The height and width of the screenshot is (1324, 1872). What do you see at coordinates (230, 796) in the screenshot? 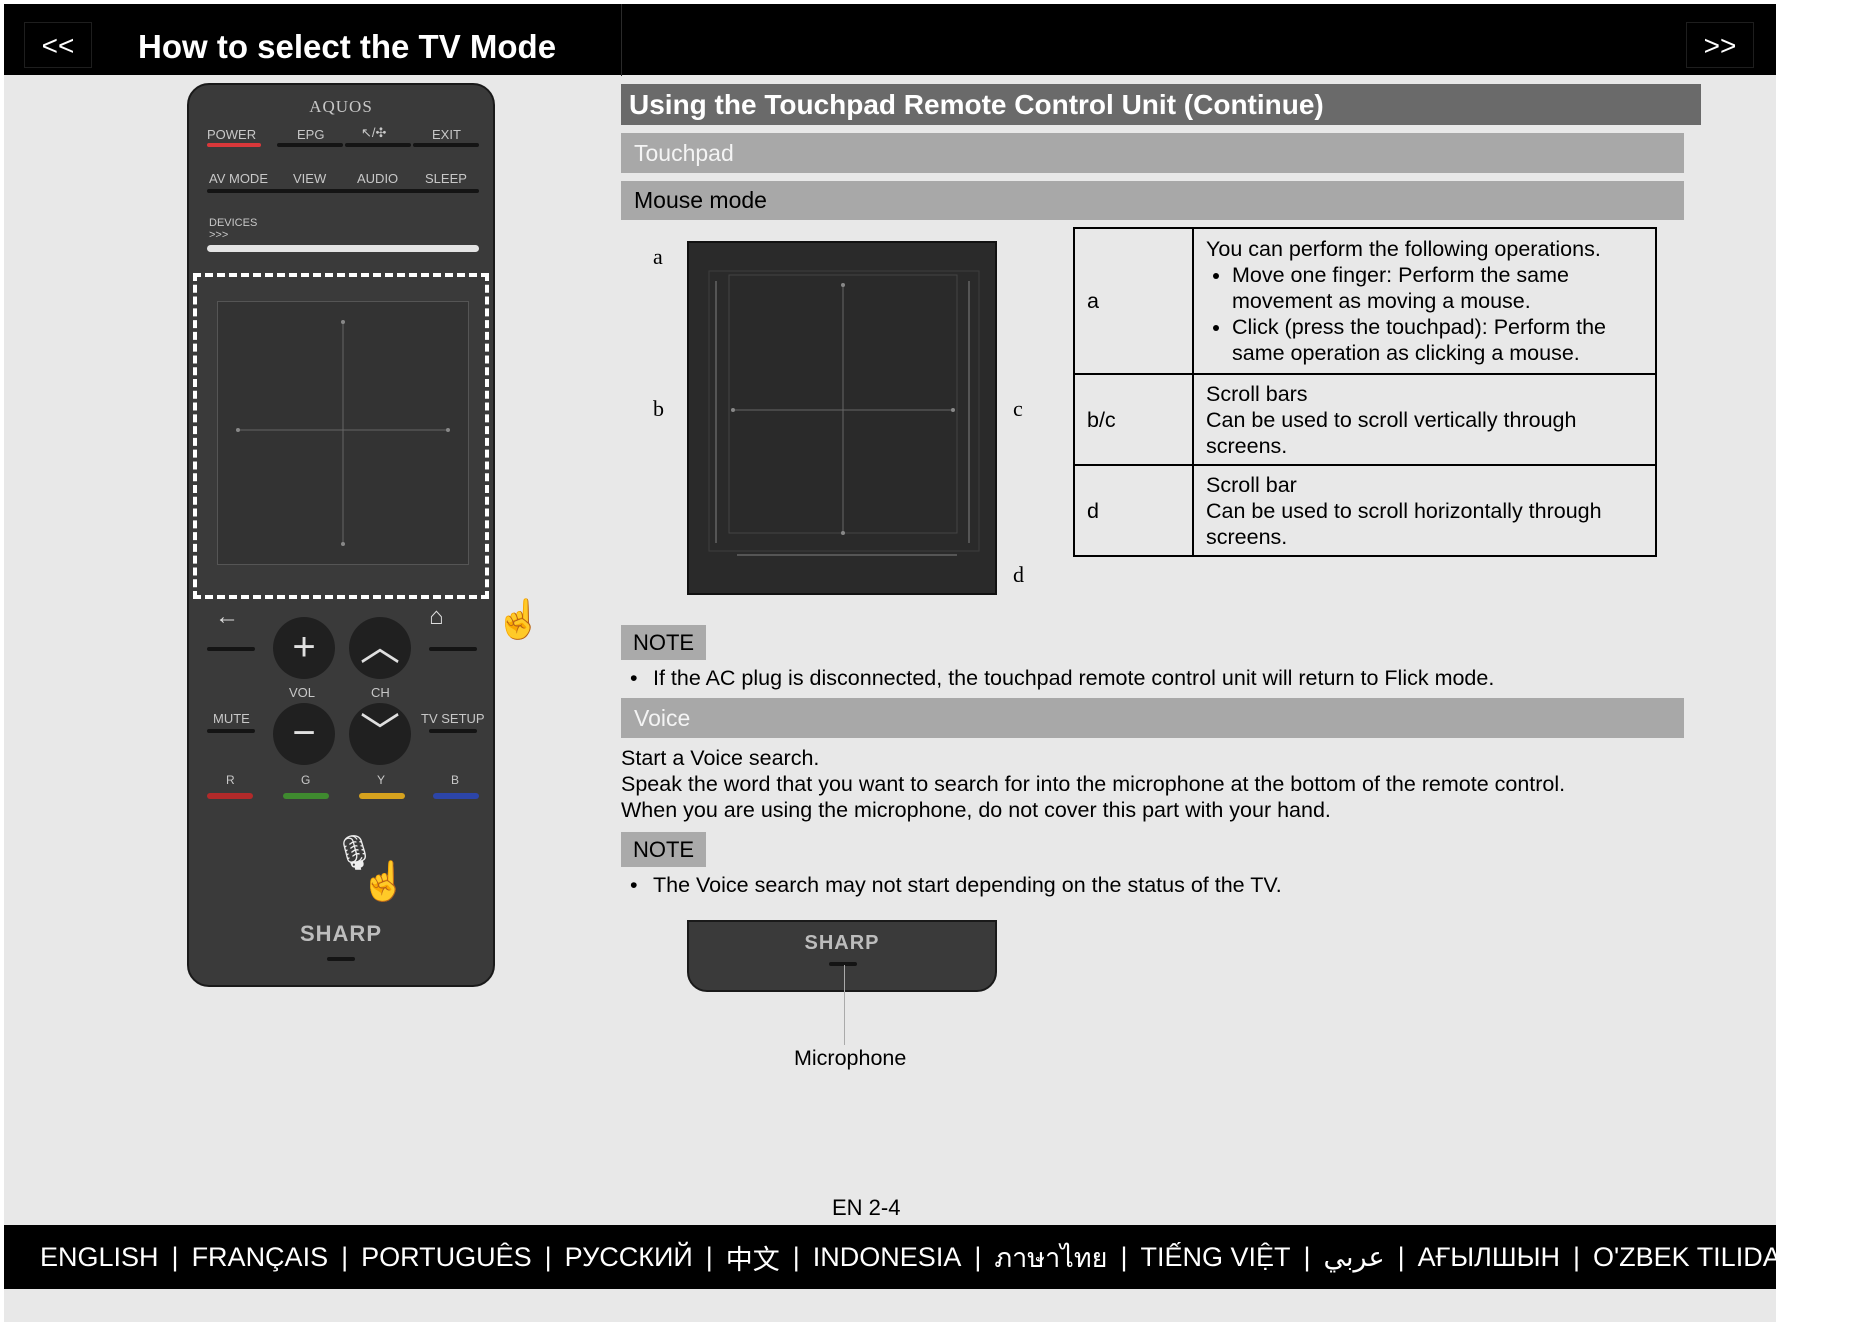
I see `red-key` at bounding box center [230, 796].